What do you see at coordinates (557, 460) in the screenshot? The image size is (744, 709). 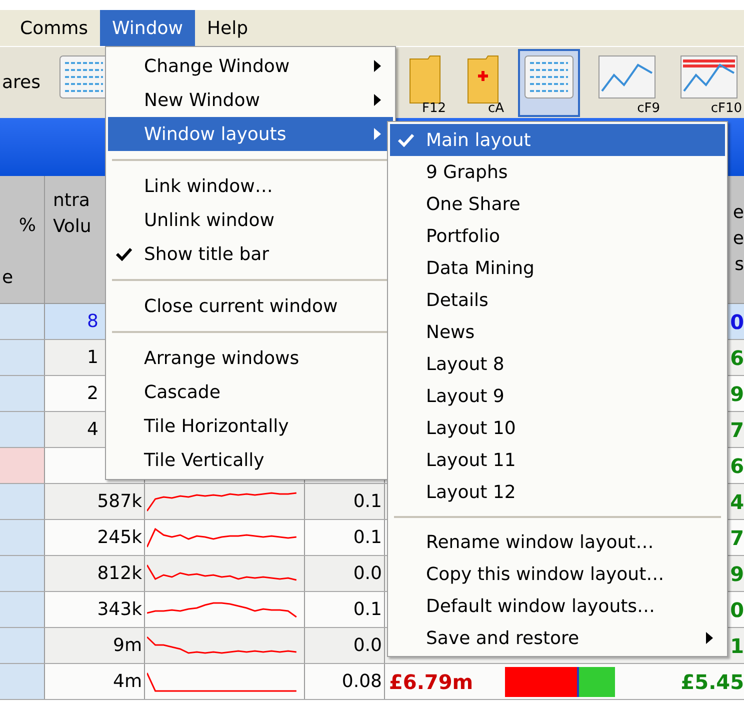 I see `menu-item: Layout 11` at bounding box center [557, 460].